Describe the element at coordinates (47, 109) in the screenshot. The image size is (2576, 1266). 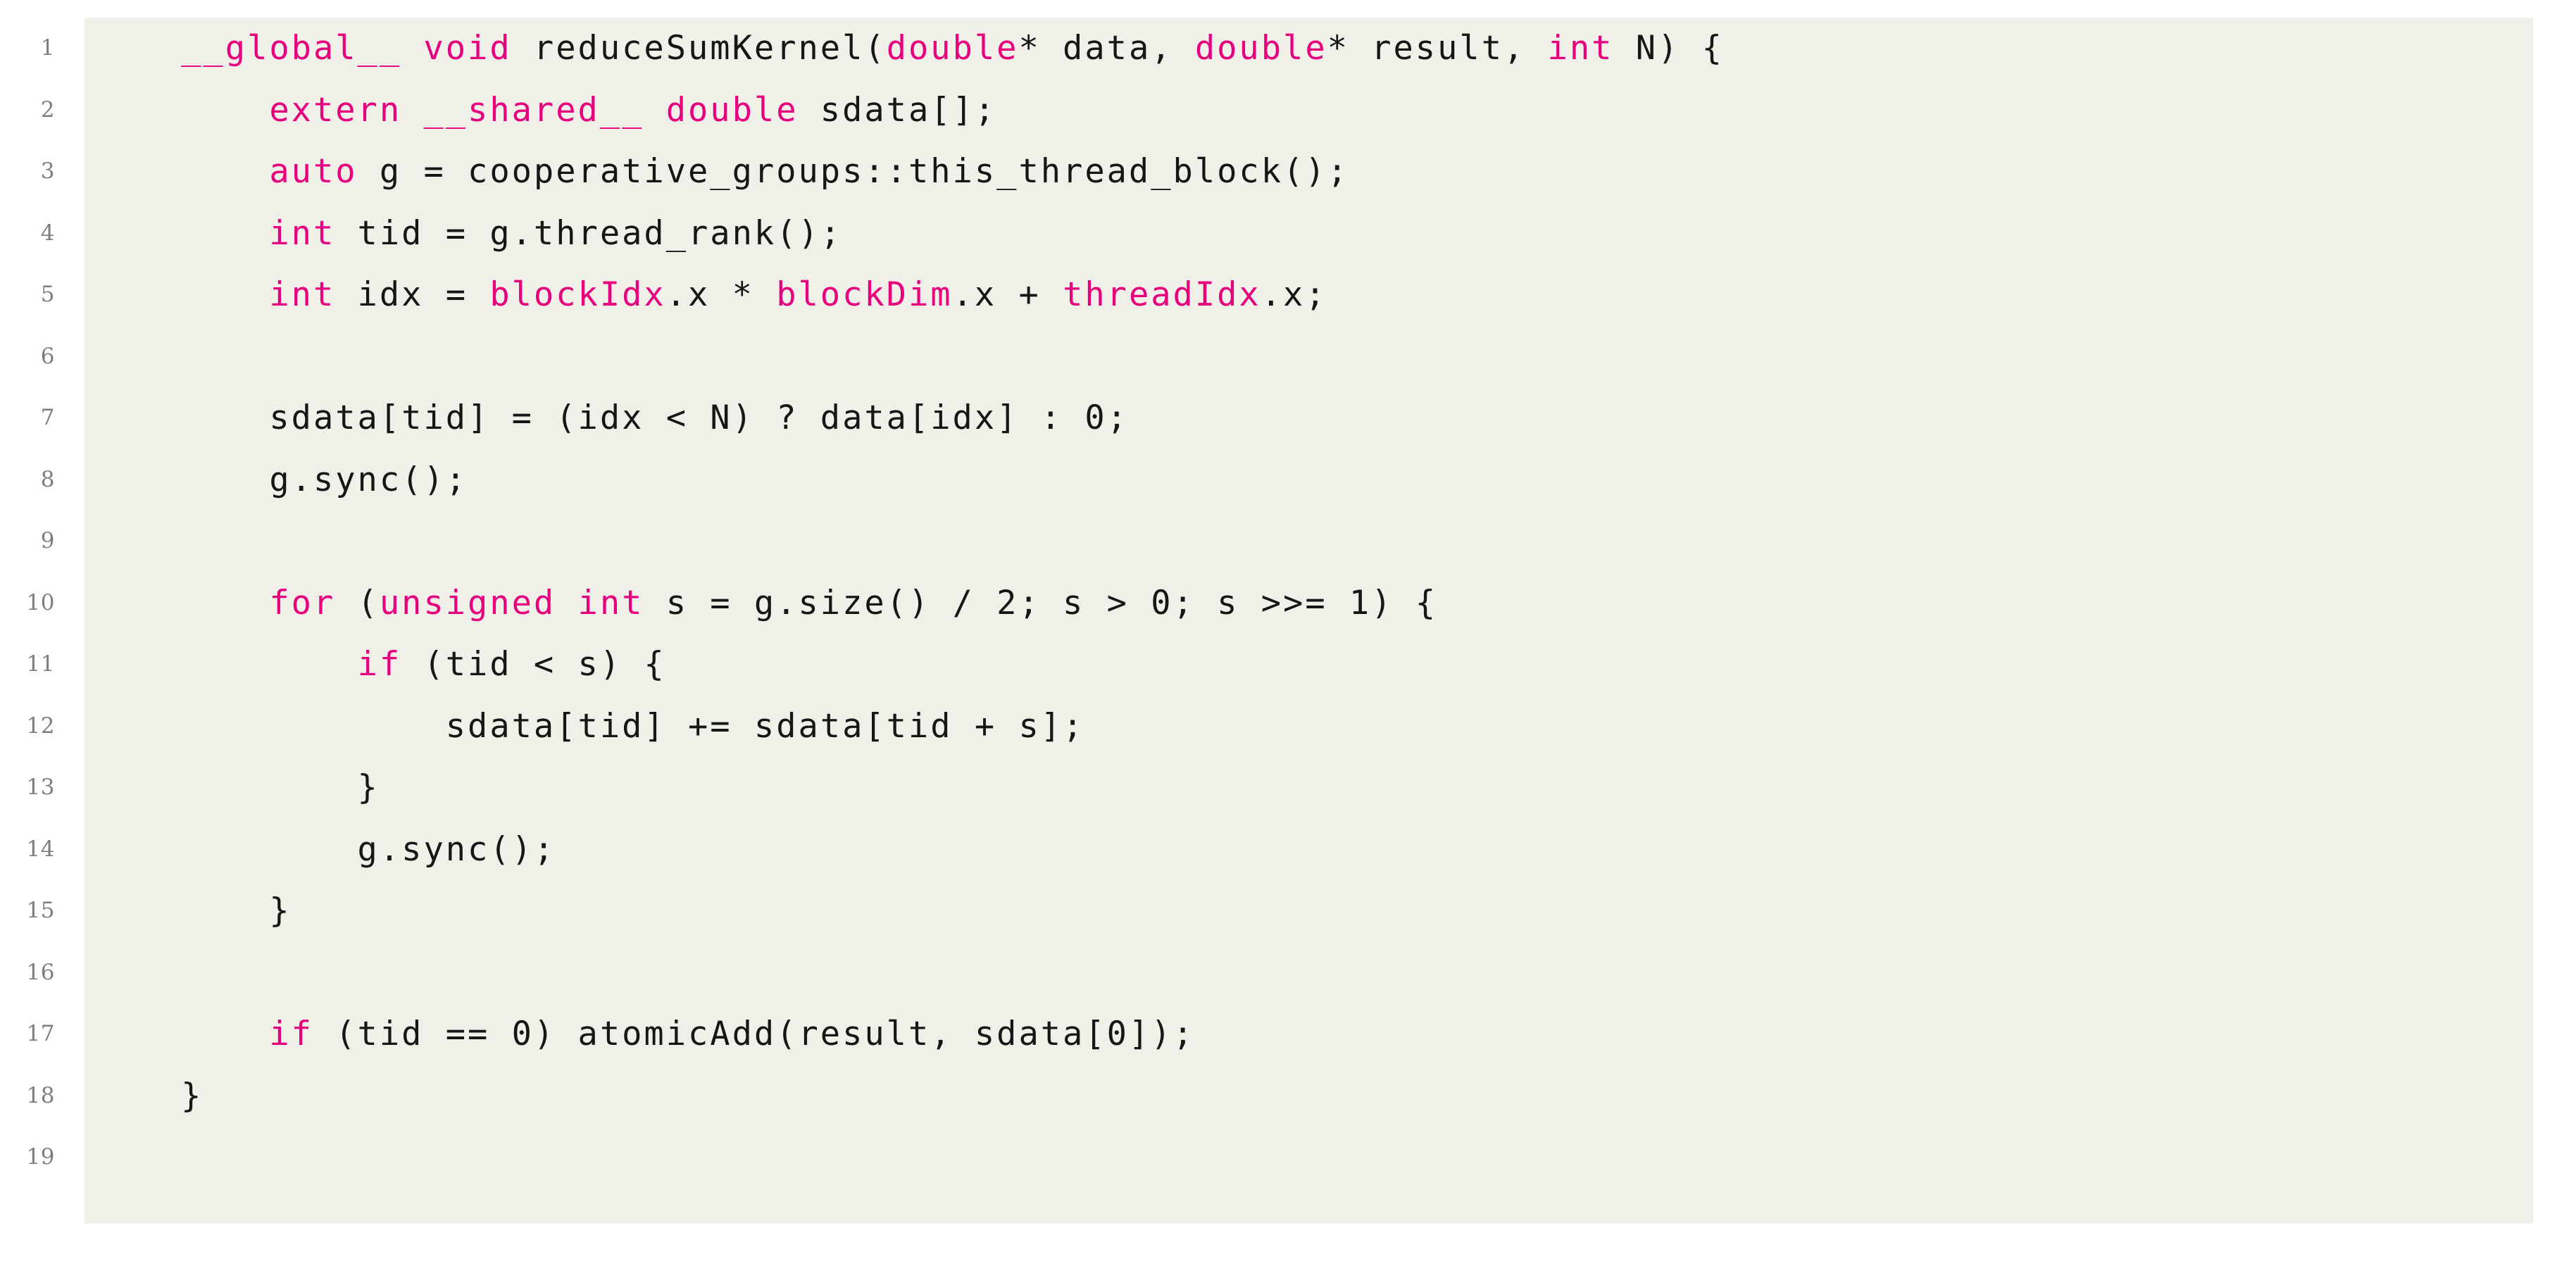
I see `line-number: 2` at that location.